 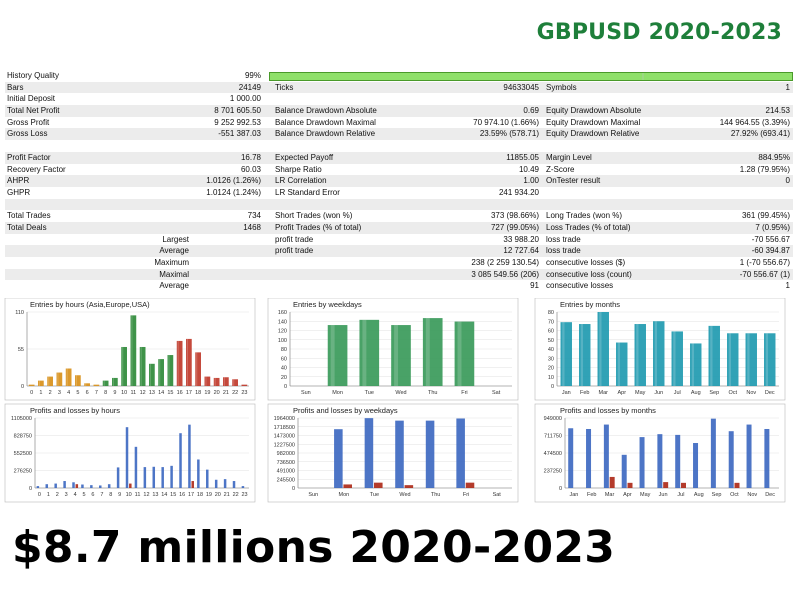 What do you see at coordinates (175, 239) in the screenshot?
I see `report-cell: Largest` at bounding box center [175, 239].